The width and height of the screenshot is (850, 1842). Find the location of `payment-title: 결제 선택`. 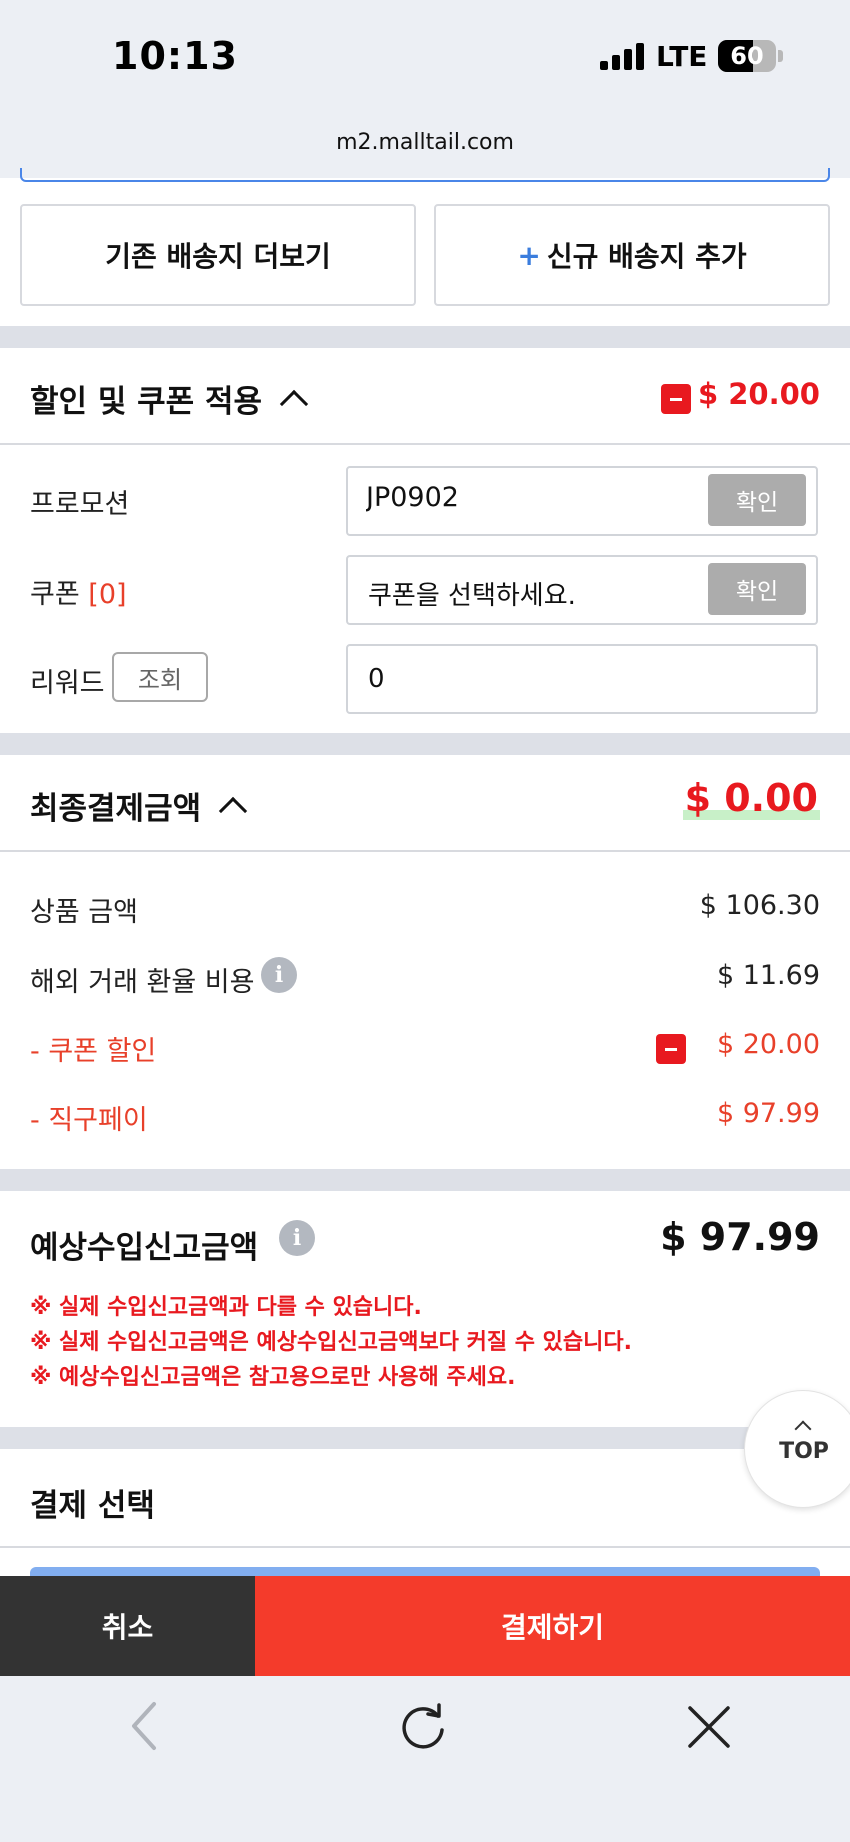

payment-title: 결제 선택 is located at coordinates (92, 1506).